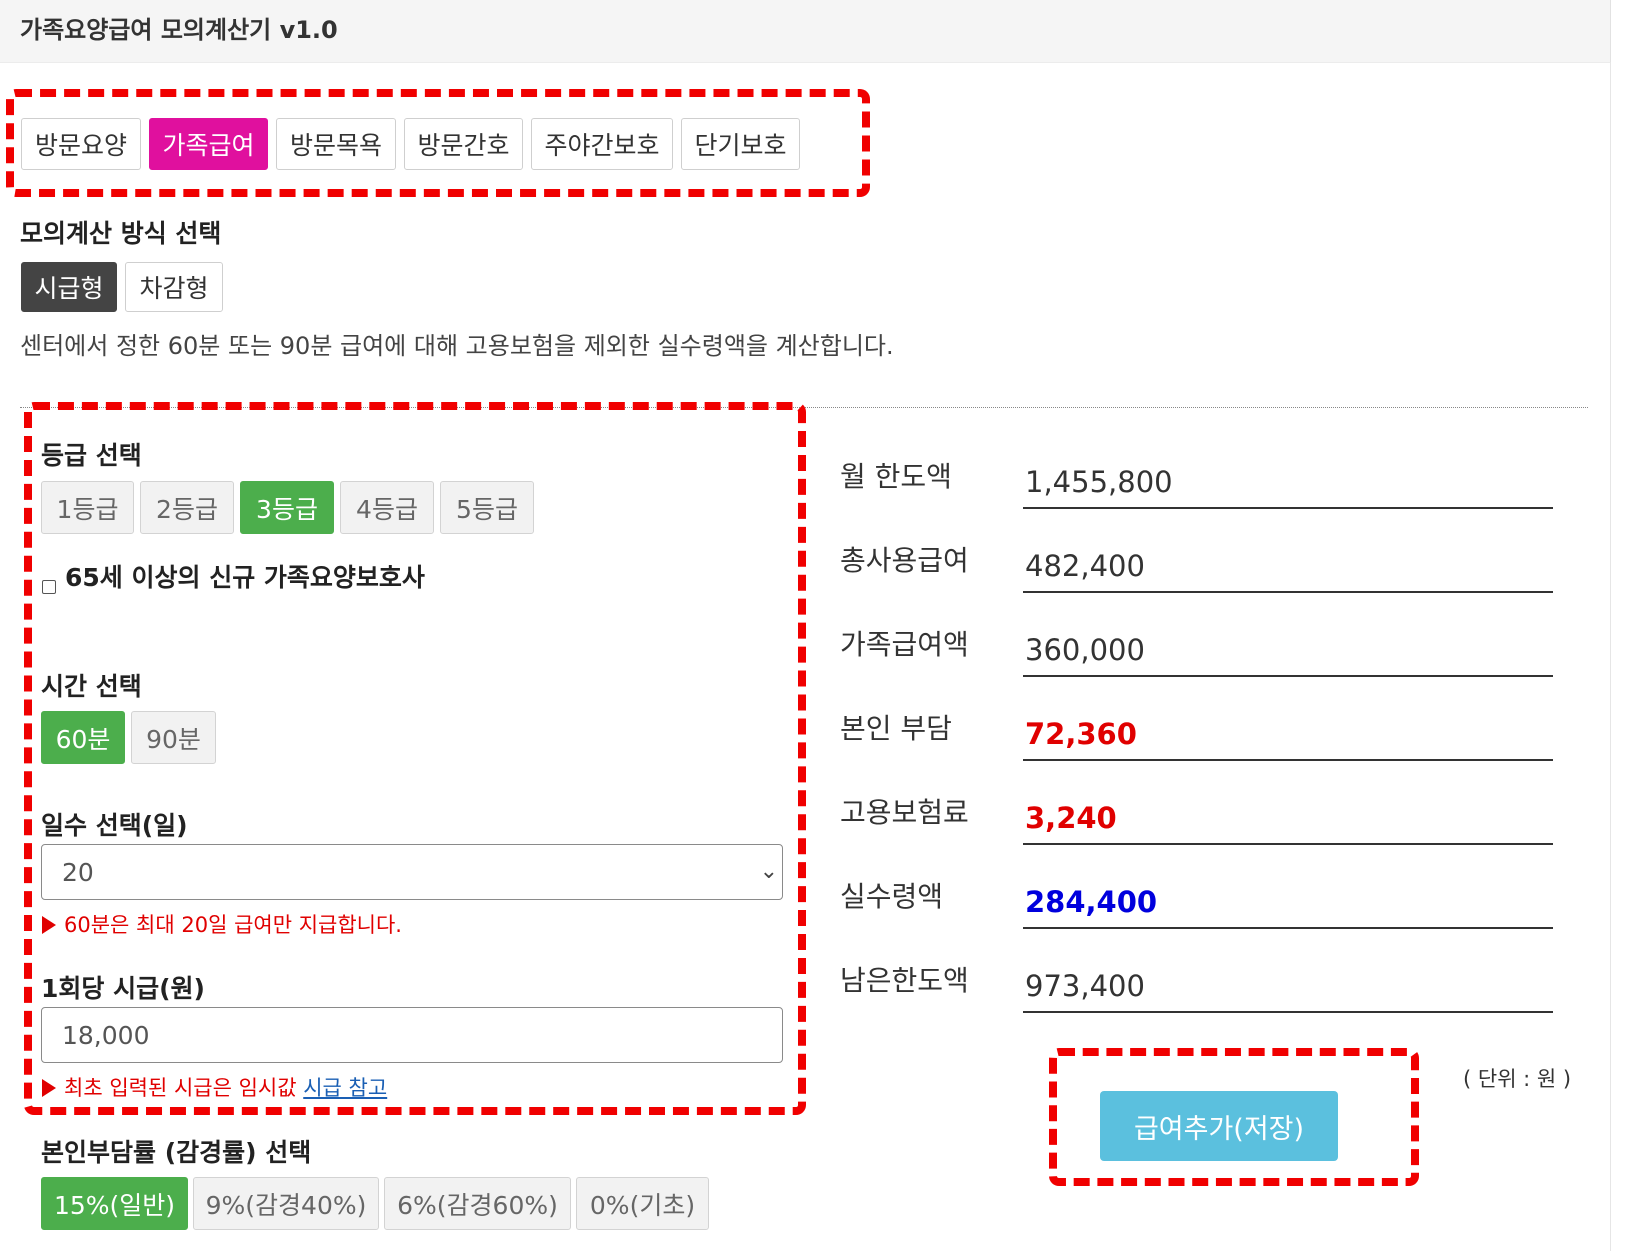  What do you see at coordinates (233, 925) in the screenshot?
I see `days-note-text: 60분은 최대 20일 급여만 지급합니다.` at bounding box center [233, 925].